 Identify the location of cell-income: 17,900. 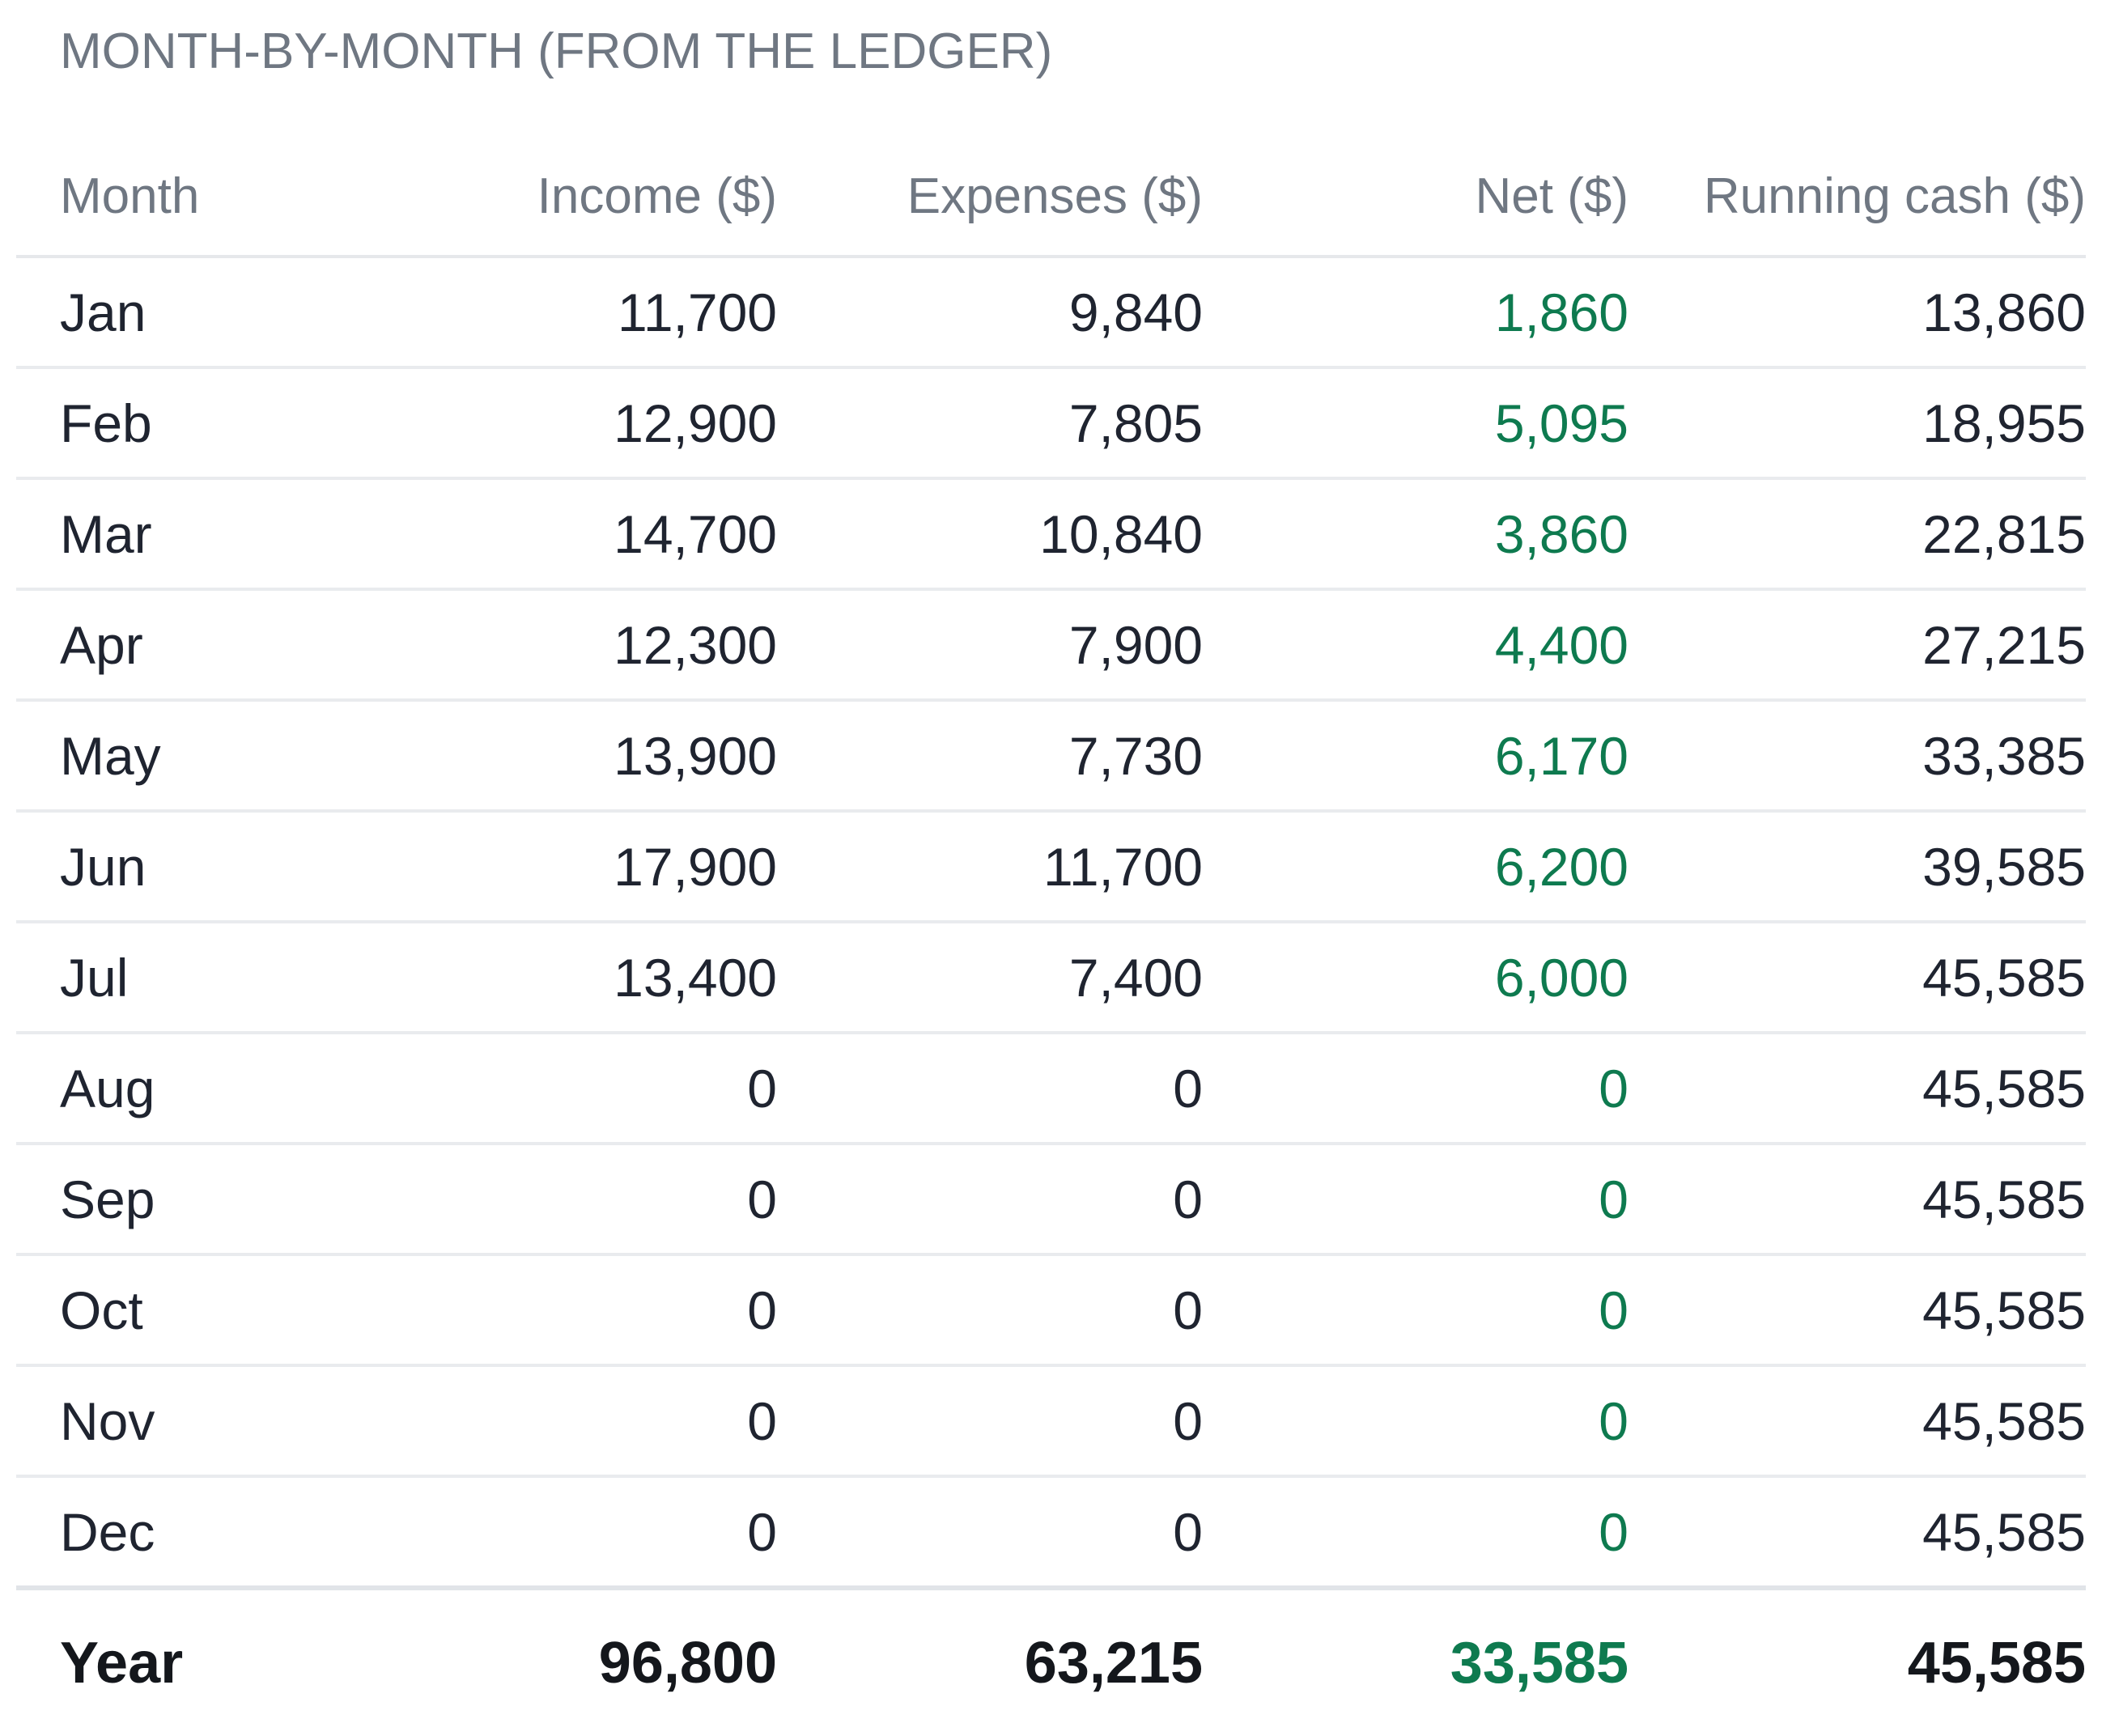
(591, 867).